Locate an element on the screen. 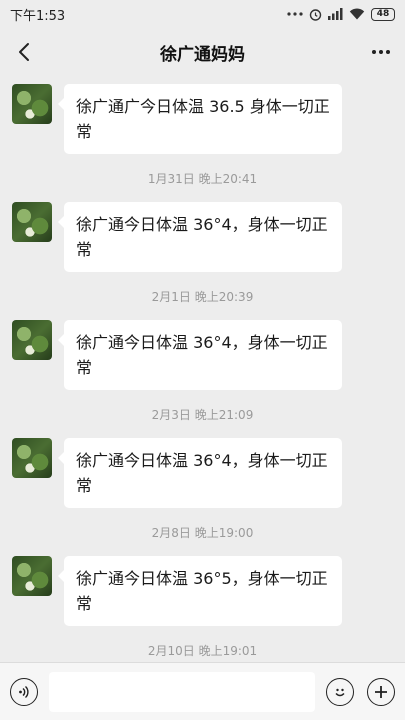 The width and height of the screenshot is (405, 720). chevron-left-icon is located at coordinates (24, 52).